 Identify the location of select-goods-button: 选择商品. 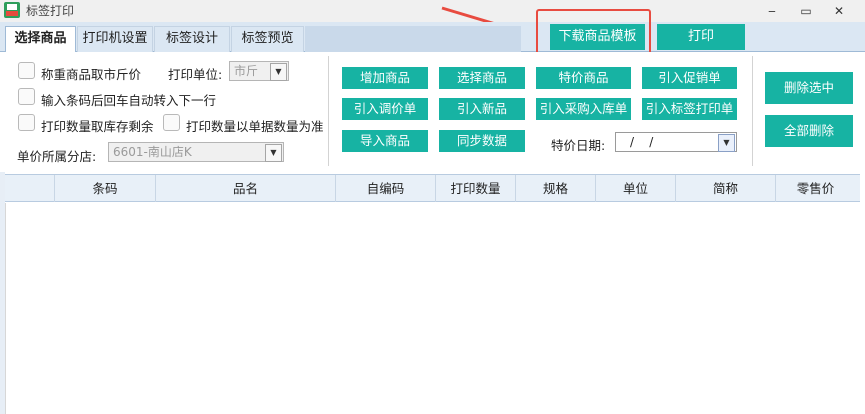
(482, 78).